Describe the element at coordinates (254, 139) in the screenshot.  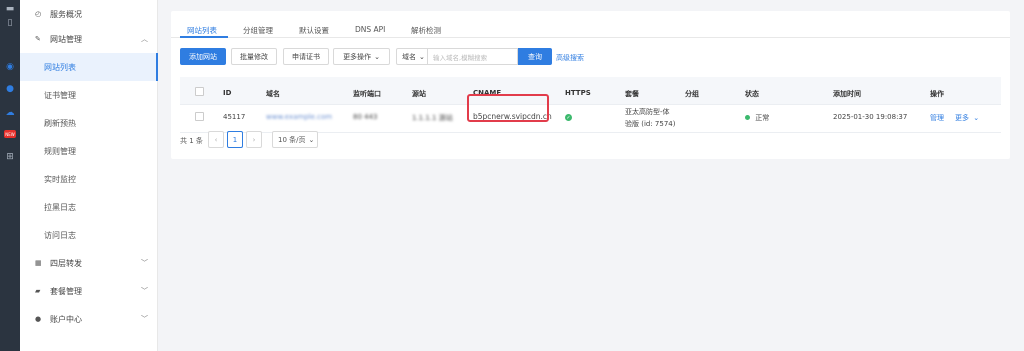
I see `next-page-button: ›` at that location.